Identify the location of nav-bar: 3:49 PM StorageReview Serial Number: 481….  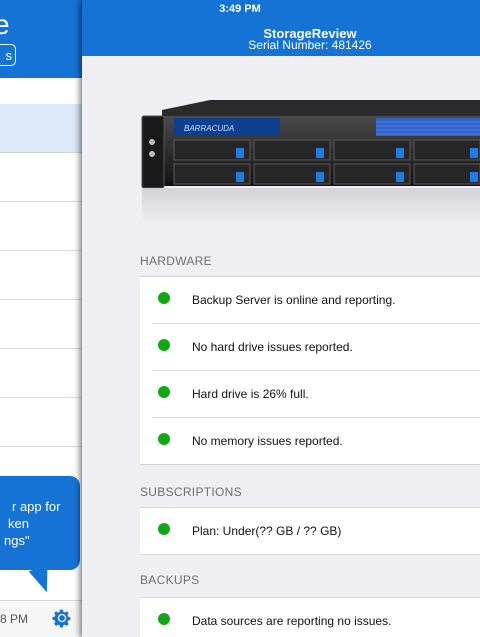
(281, 28).